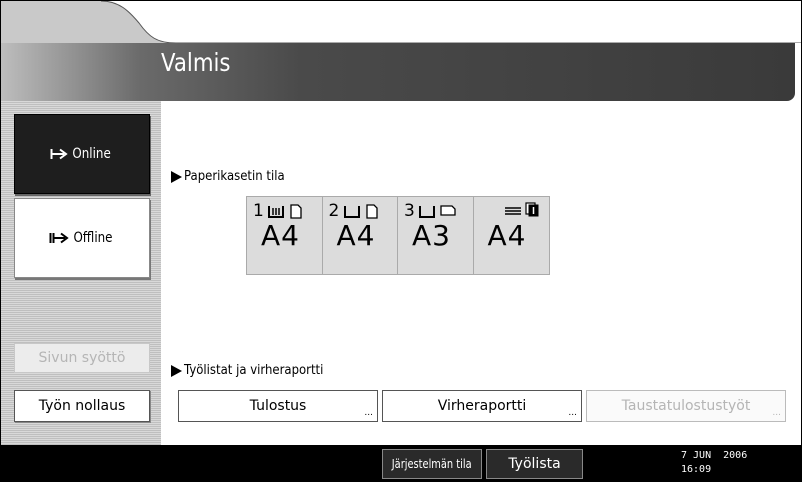  I want to click on paper-tray-section-label: Paperikasetin tila, so click(233, 176).